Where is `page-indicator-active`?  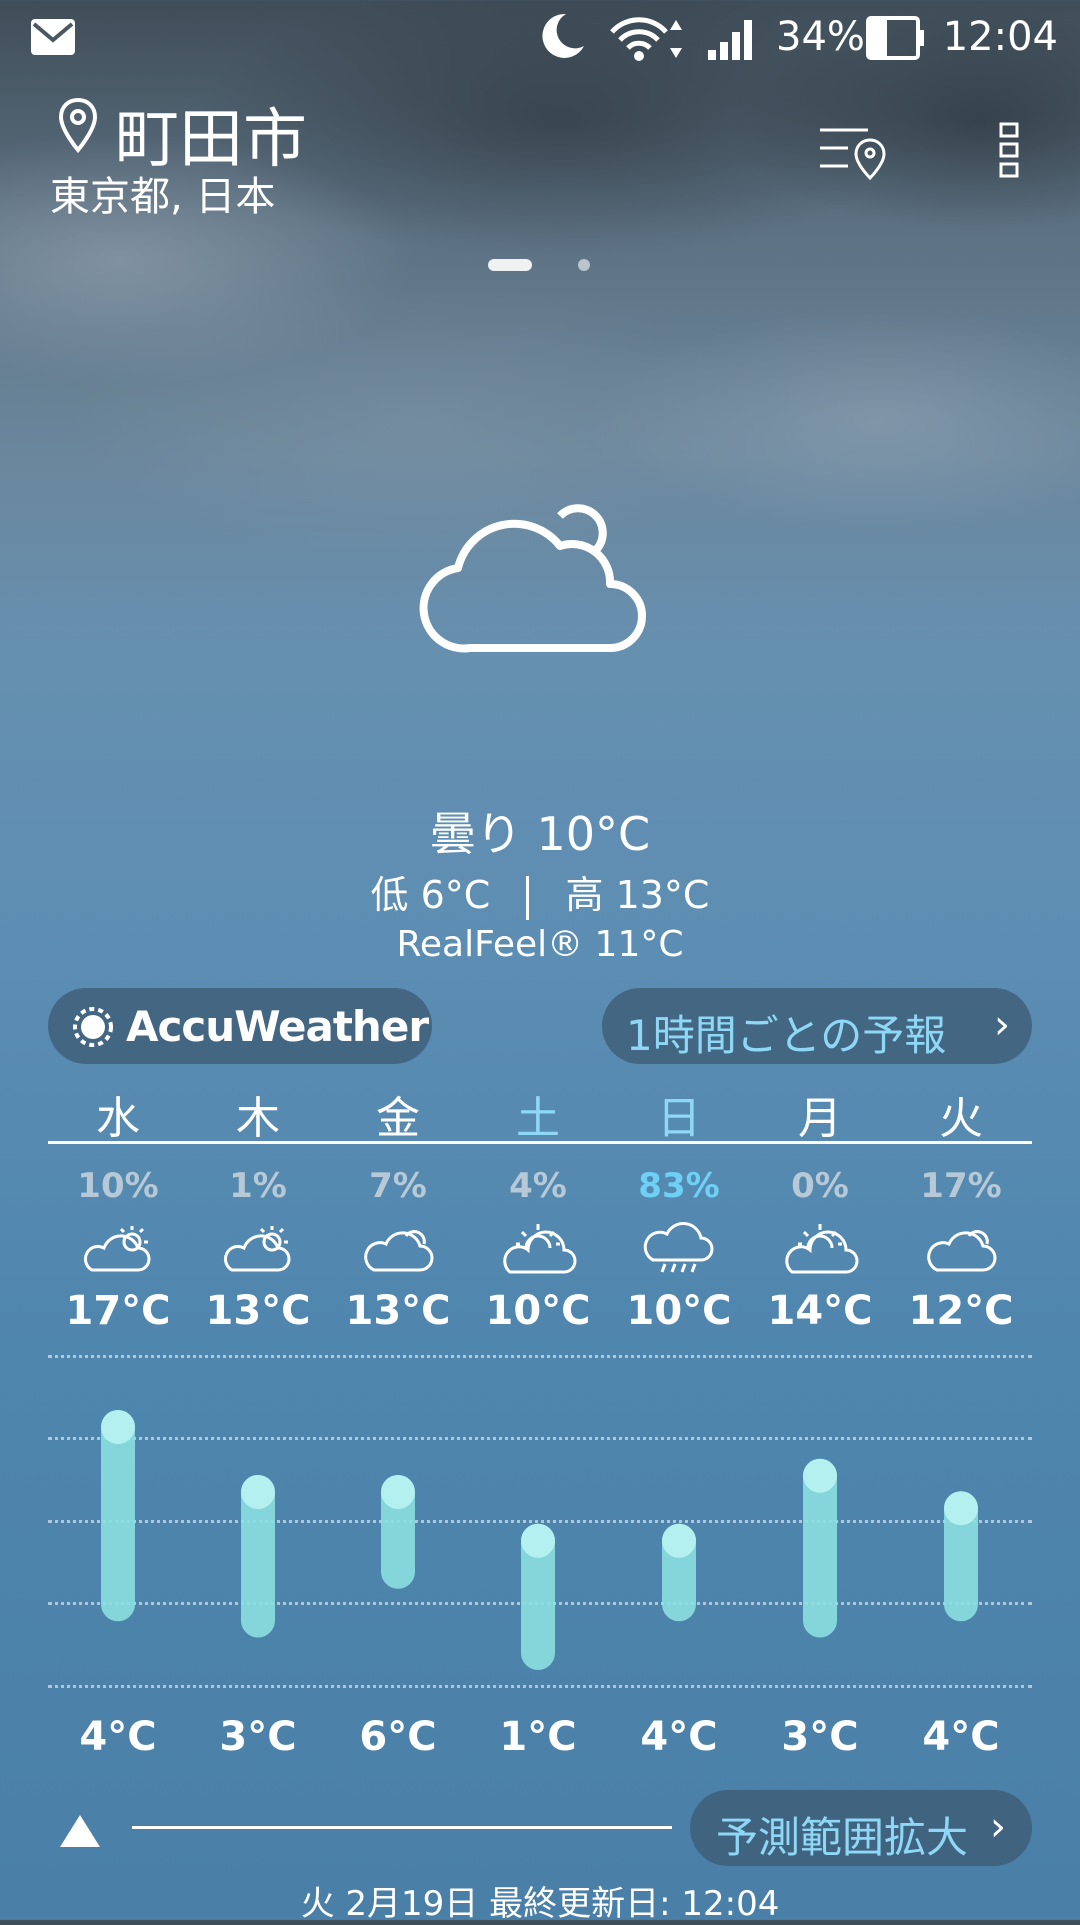
page-indicator-active is located at coordinates (510, 265).